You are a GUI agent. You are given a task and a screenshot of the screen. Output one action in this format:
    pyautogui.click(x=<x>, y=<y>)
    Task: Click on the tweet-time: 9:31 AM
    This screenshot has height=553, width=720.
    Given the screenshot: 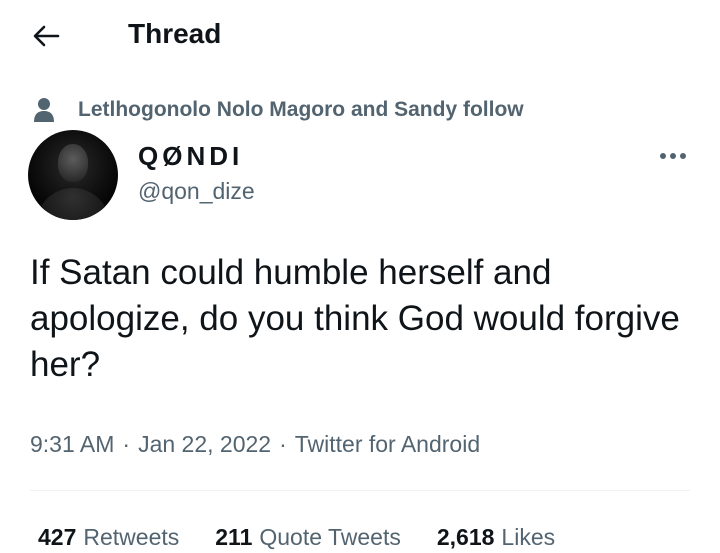 What is the action you would take?
    pyautogui.click(x=72, y=444)
    